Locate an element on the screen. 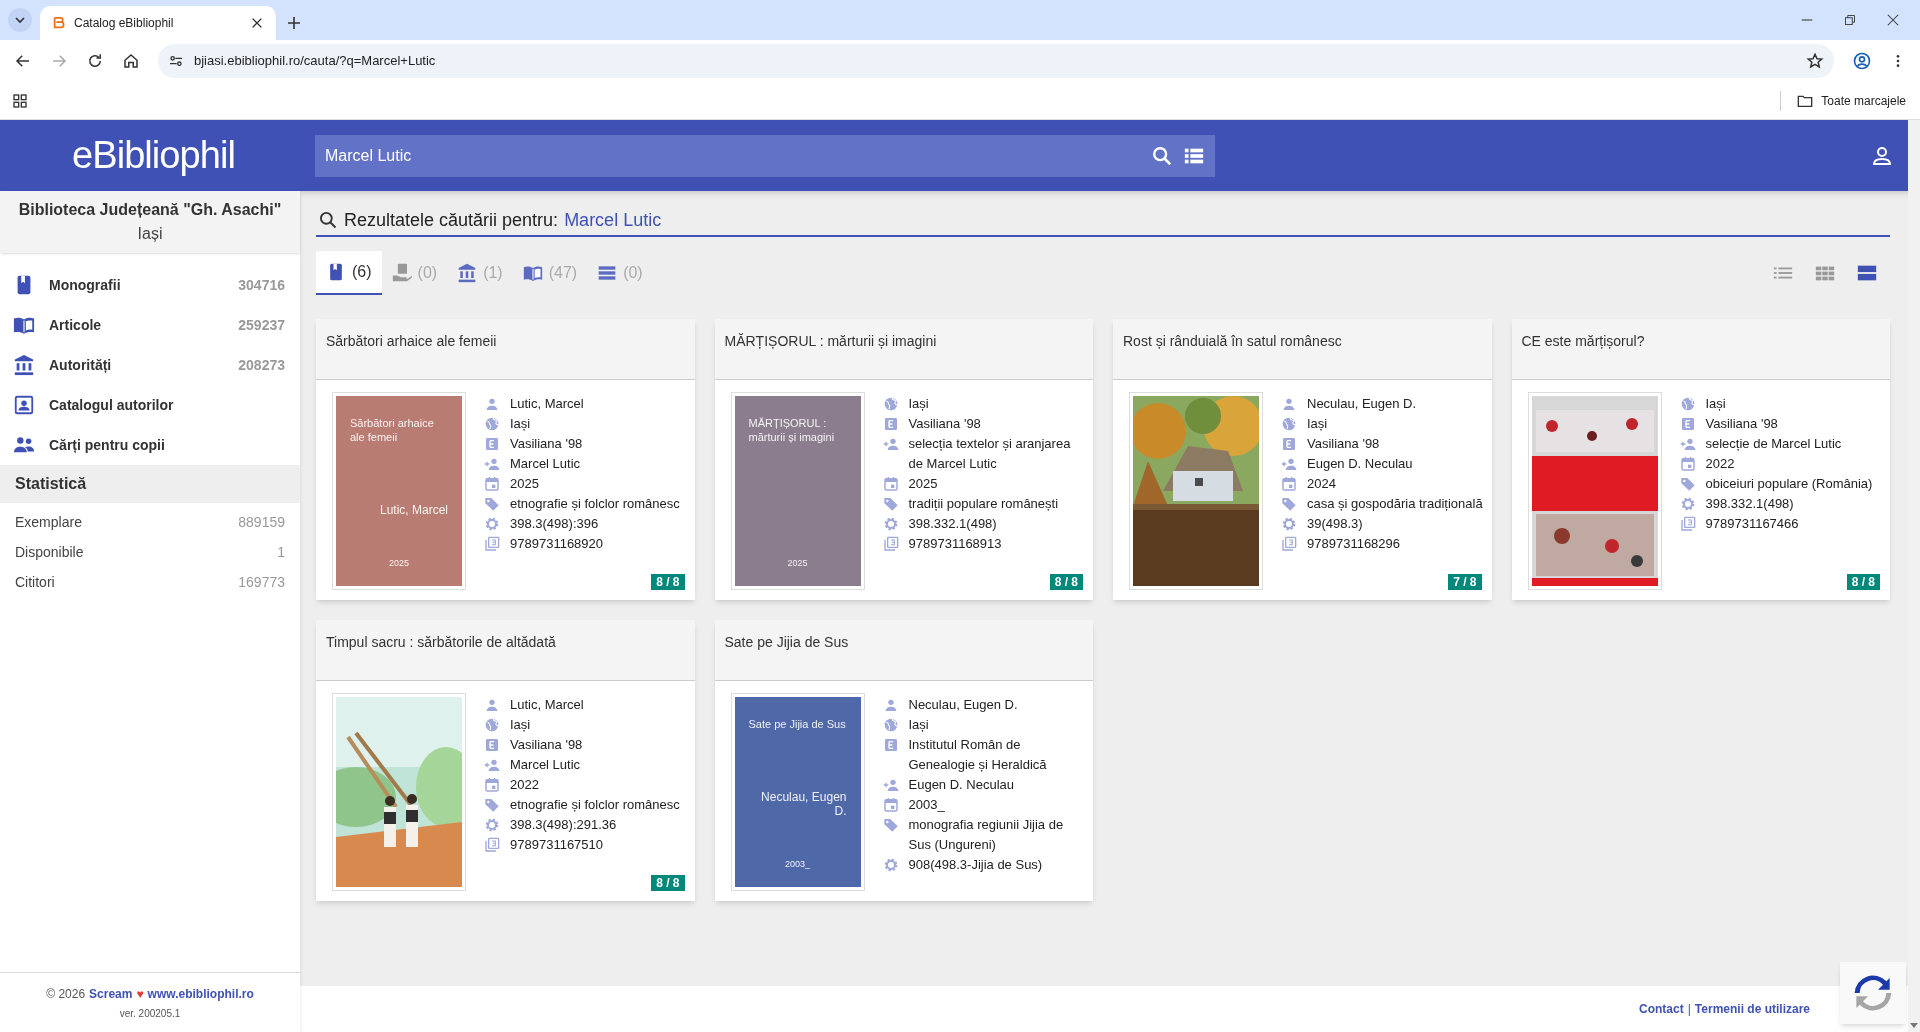 The image size is (1920, 1032). new-tab-icon is located at coordinates (294, 23).